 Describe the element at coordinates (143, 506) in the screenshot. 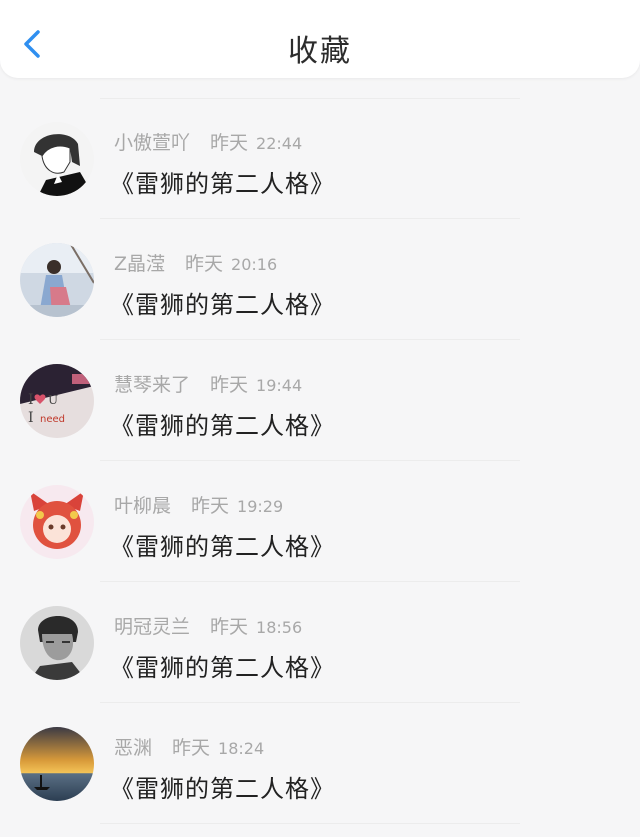

I see `sender-name: 叶柳晨` at that location.